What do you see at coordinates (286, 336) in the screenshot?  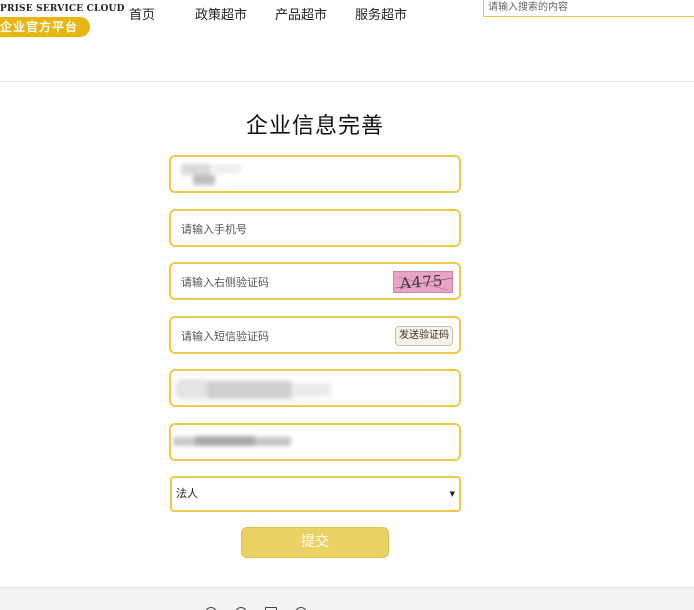 I see `sms-code-input` at bounding box center [286, 336].